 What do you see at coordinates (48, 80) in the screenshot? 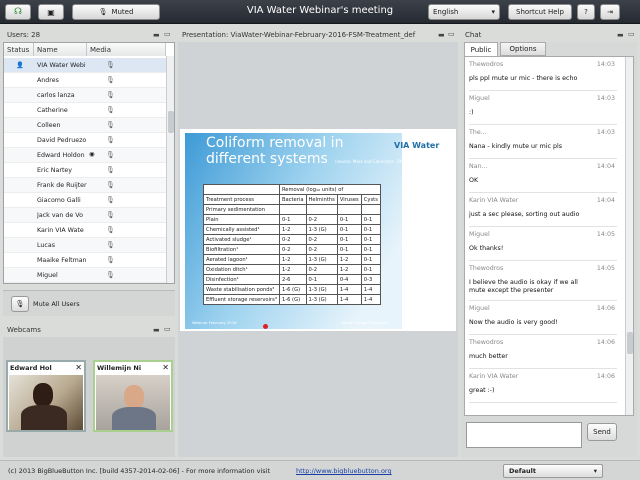
I see `user-name: Andres` at bounding box center [48, 80].